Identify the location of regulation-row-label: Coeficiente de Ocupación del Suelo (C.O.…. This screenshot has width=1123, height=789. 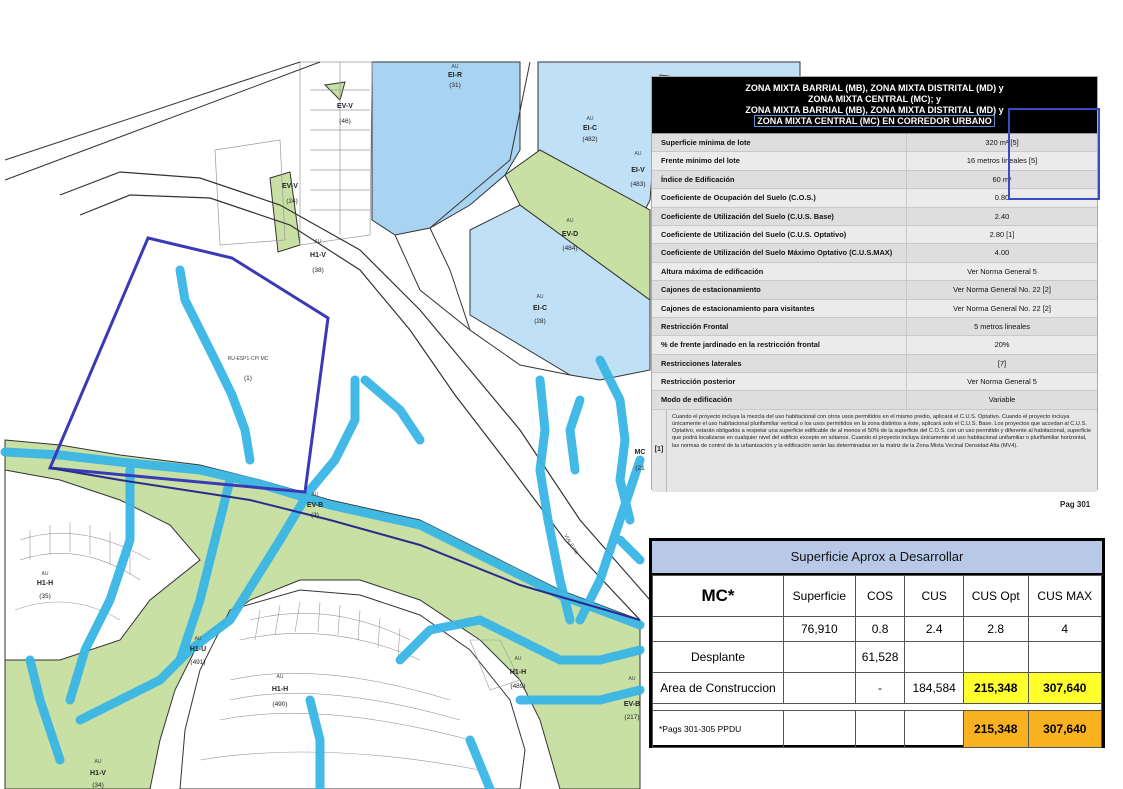
(738, 198).